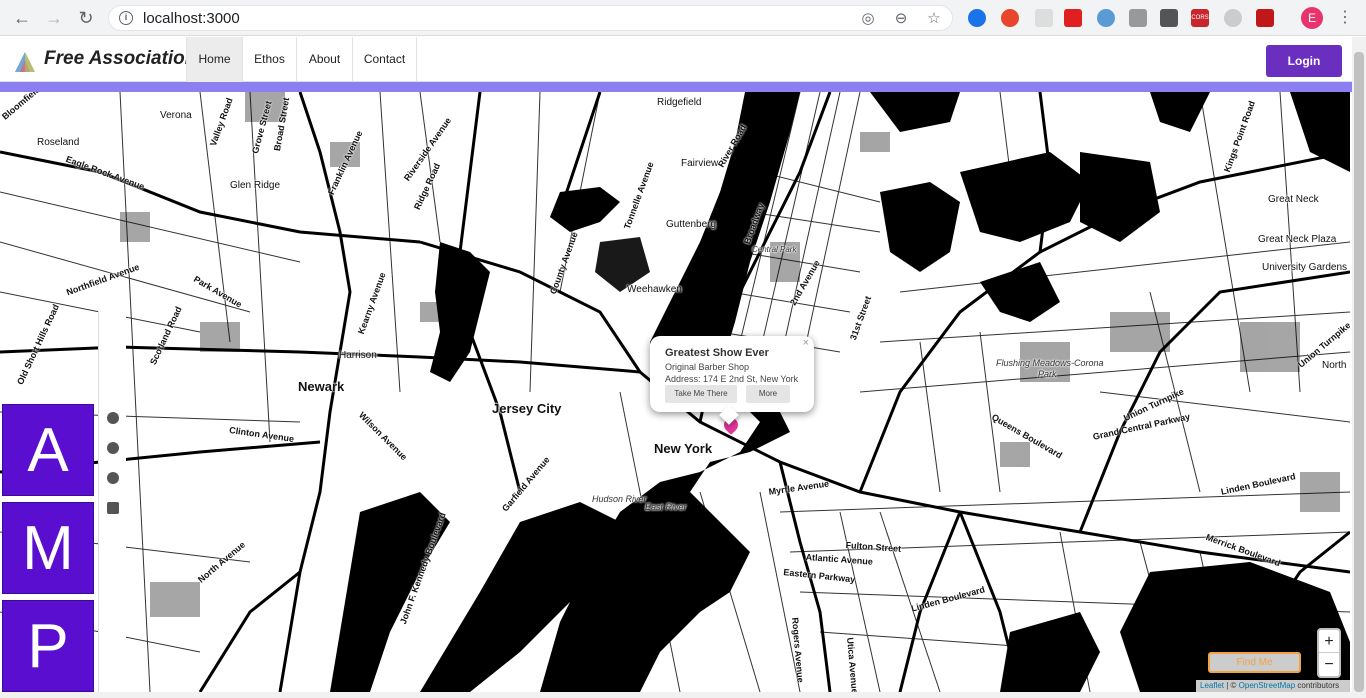  What do you see at coordinates (125, 59) in the screenshot?
I see `brand-name: Free Associations` at bounding box center [125, 59].